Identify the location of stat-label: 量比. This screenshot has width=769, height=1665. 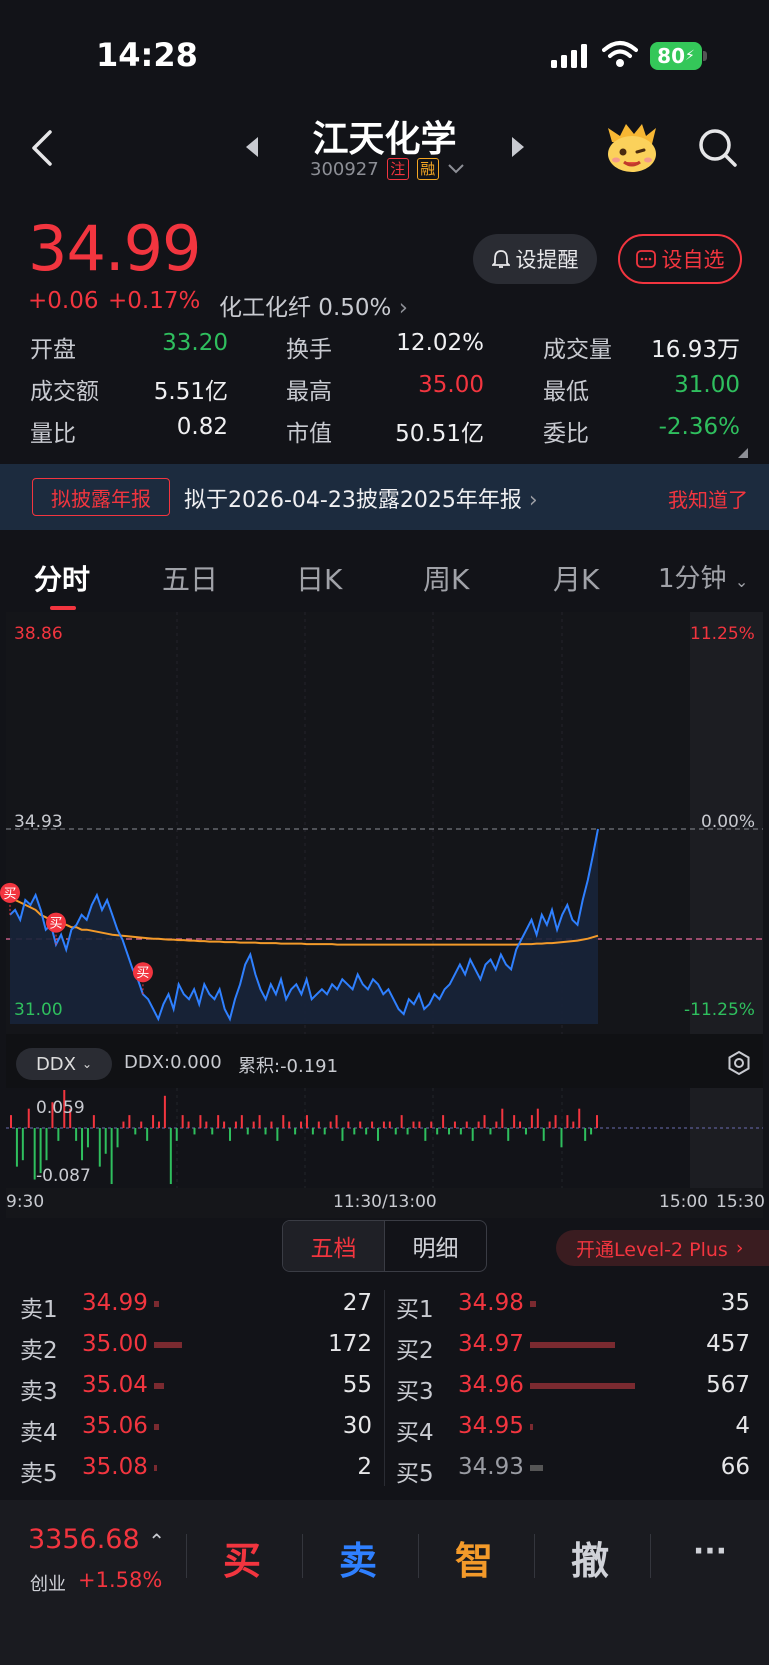
(53, 434).